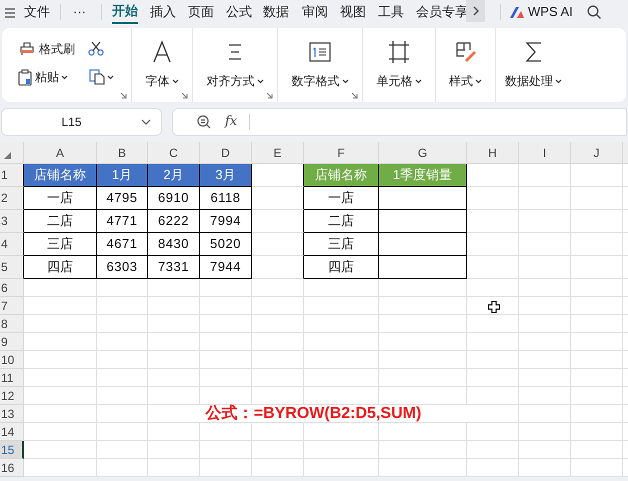 This screenshot has width=628, height=481. Describe the element at coordinates (12, 175) in the screenshot. I see `row-header: 1` at that location.